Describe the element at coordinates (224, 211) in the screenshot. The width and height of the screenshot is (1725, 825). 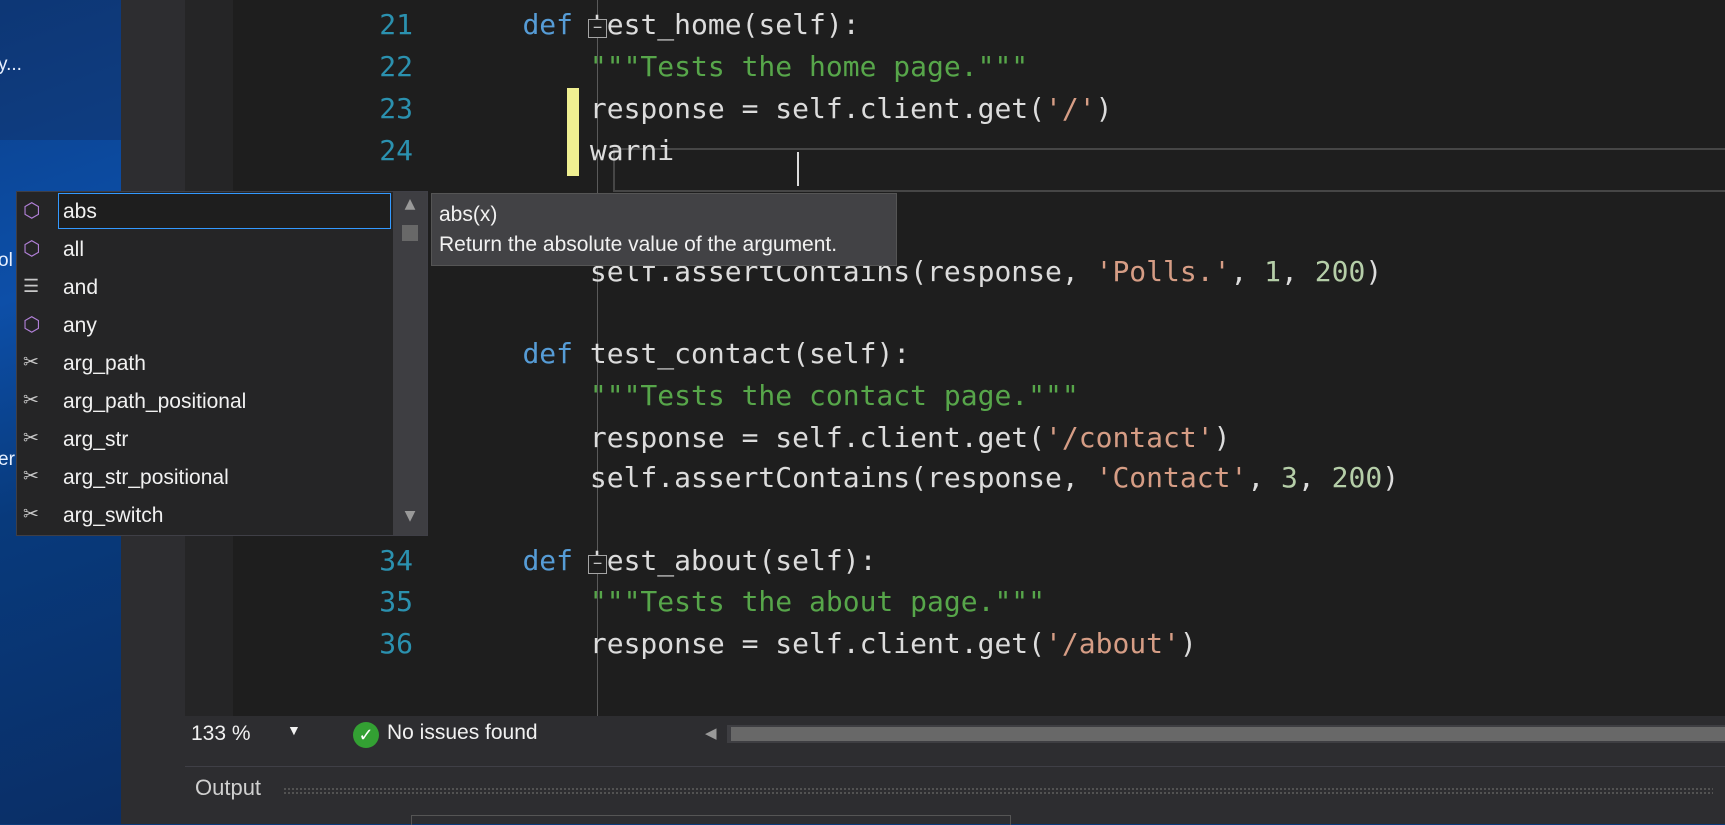
I see `selected-item-highlight` at that location.